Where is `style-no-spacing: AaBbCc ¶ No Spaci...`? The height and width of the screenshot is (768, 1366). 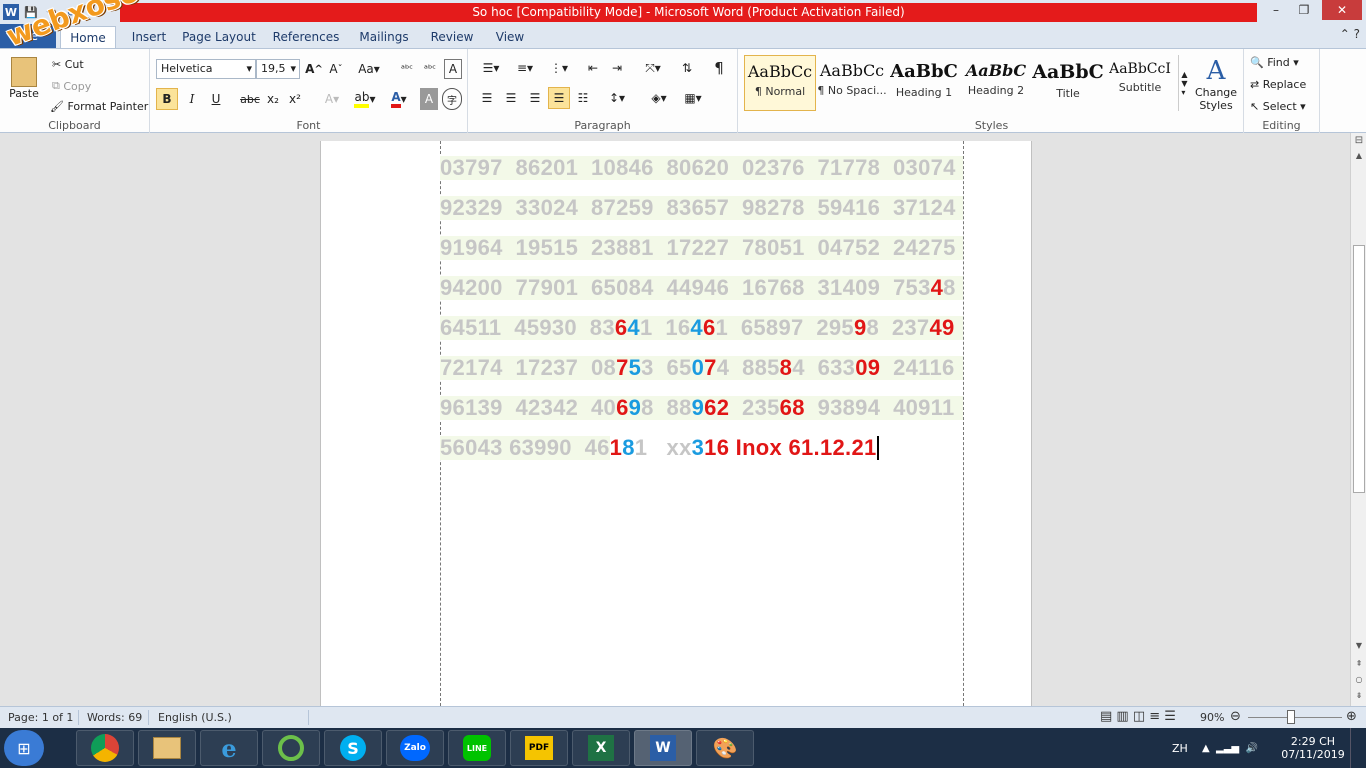 style-no-spacing: AaBbCc ¶ No Spaci... is located at coordinates (852, 83).